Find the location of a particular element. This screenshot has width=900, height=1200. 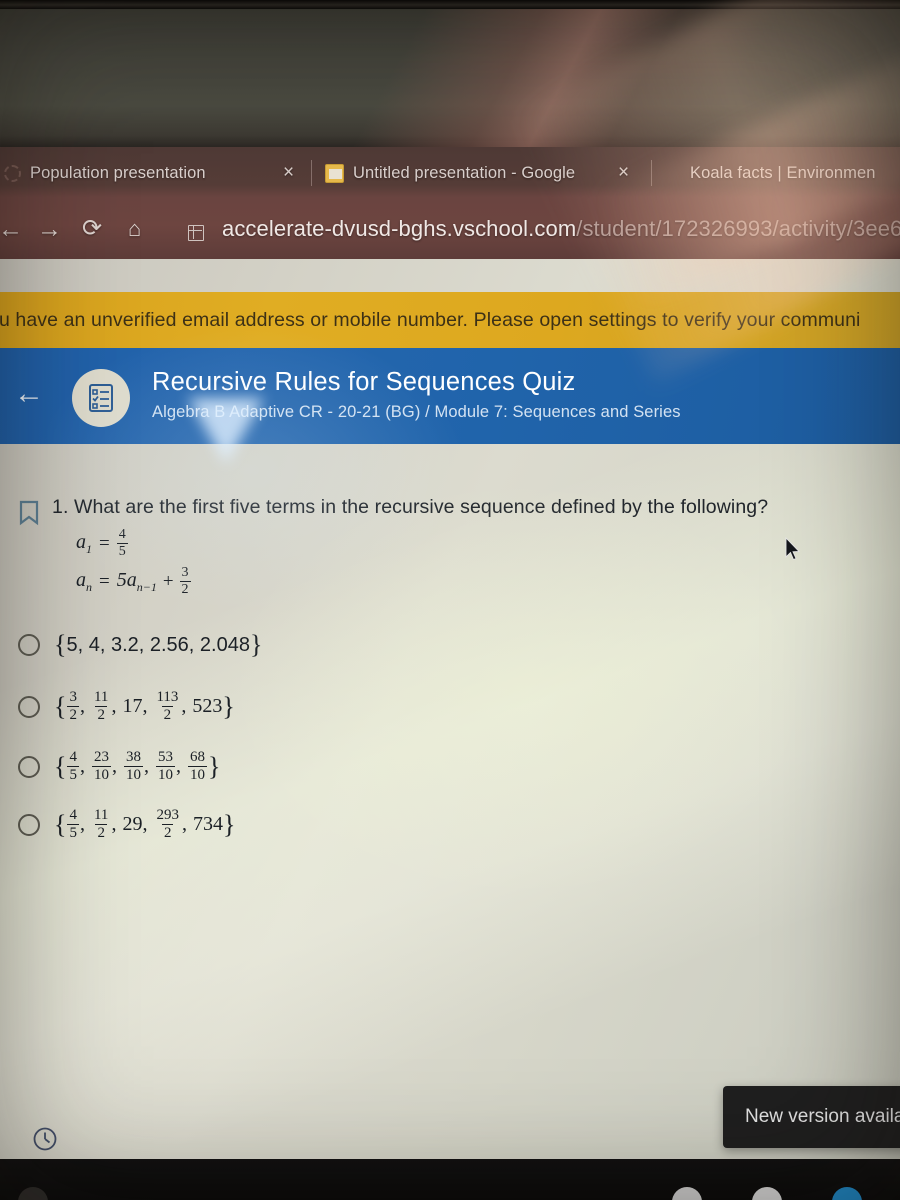

quiz-checklist-icon is located at coordinates (101, 398).